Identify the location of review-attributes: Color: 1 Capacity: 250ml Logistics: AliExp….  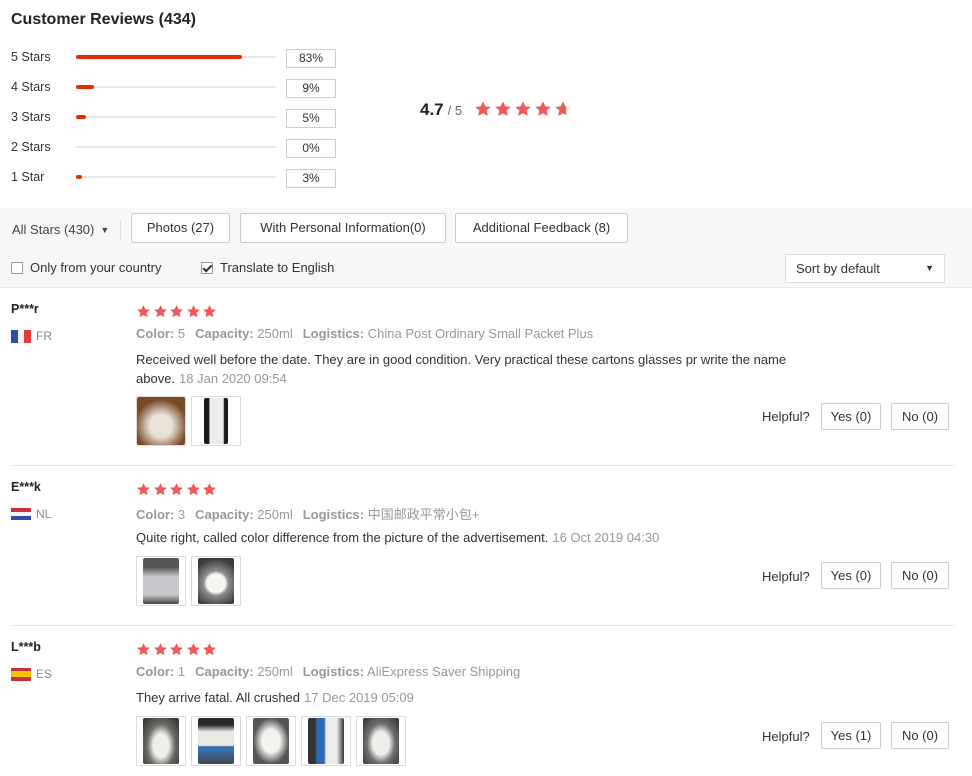
(328, 671).